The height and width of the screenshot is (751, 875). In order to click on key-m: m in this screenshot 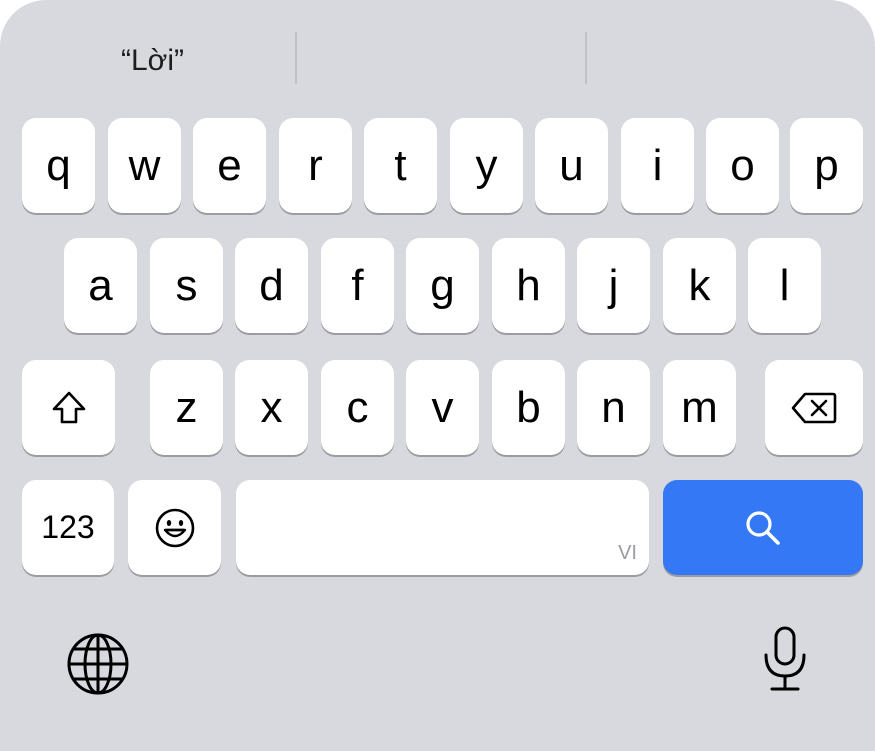, I will do `click(699, 407)`.